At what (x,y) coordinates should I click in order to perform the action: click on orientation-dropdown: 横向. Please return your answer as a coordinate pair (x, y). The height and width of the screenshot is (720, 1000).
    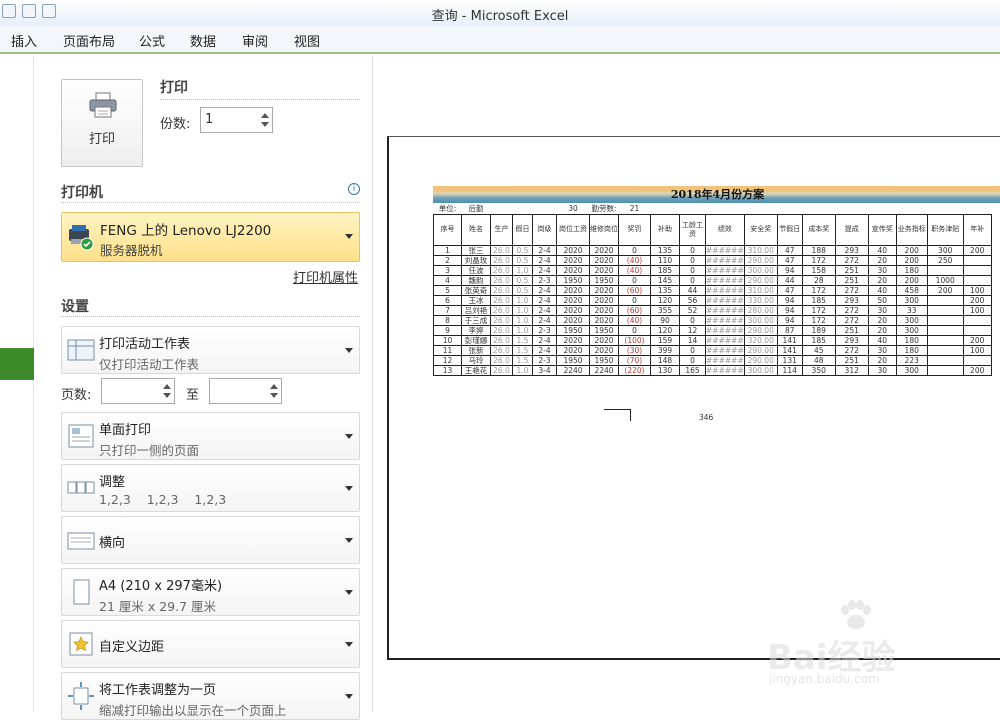
    Looking at the image, I should click on (210, 540).